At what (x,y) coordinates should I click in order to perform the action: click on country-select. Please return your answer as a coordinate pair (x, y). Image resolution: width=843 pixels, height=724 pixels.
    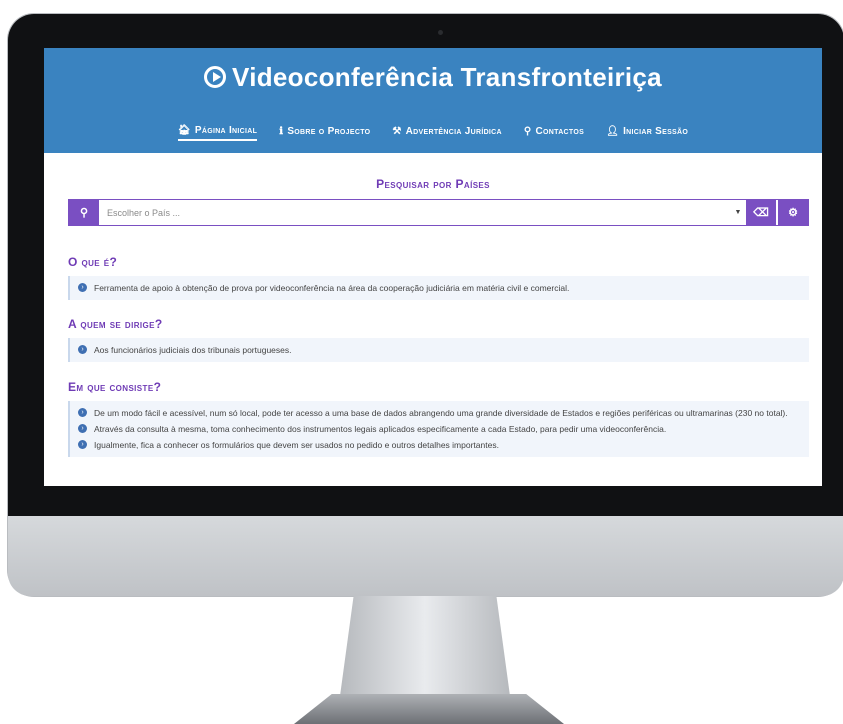
    Looking at the image, I should click on (414, 212).